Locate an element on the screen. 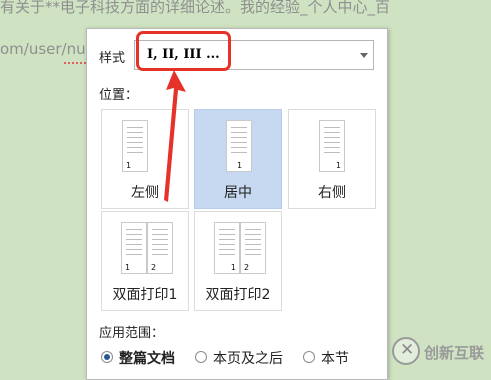 The height and width of the screenshot is (380, 491). scope-radio-whole-document is located at coordinates (107, 357).